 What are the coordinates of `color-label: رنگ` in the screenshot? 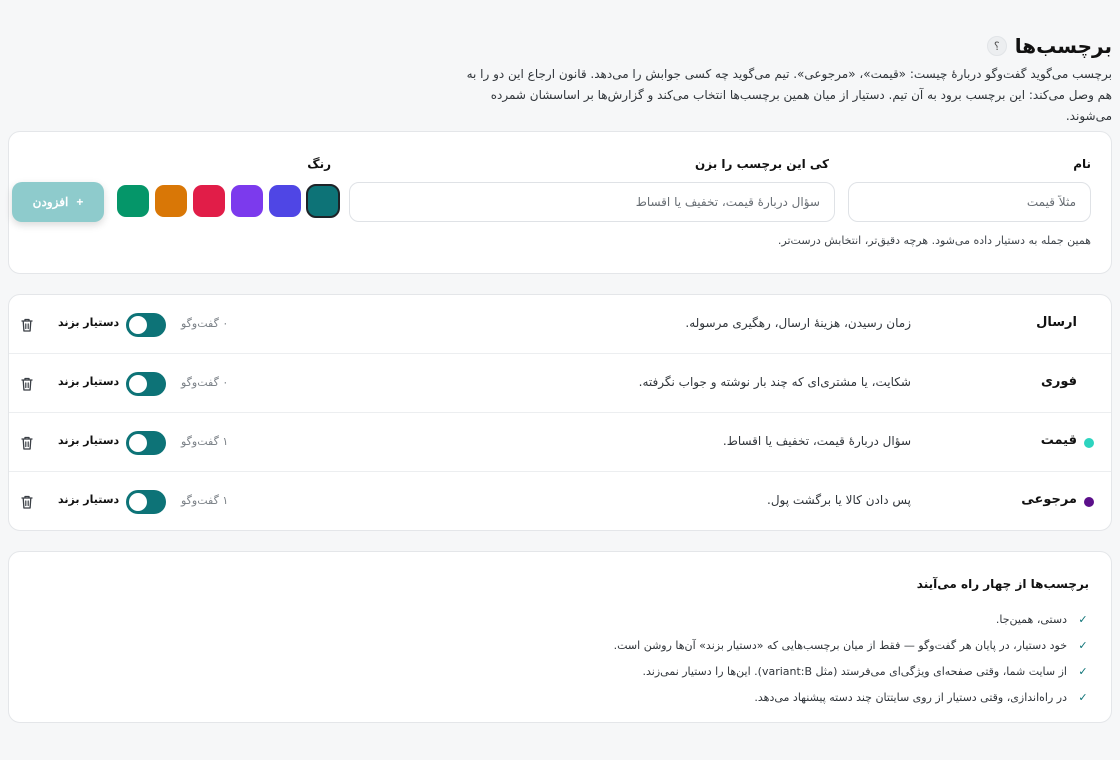 It's located at (319, 164).